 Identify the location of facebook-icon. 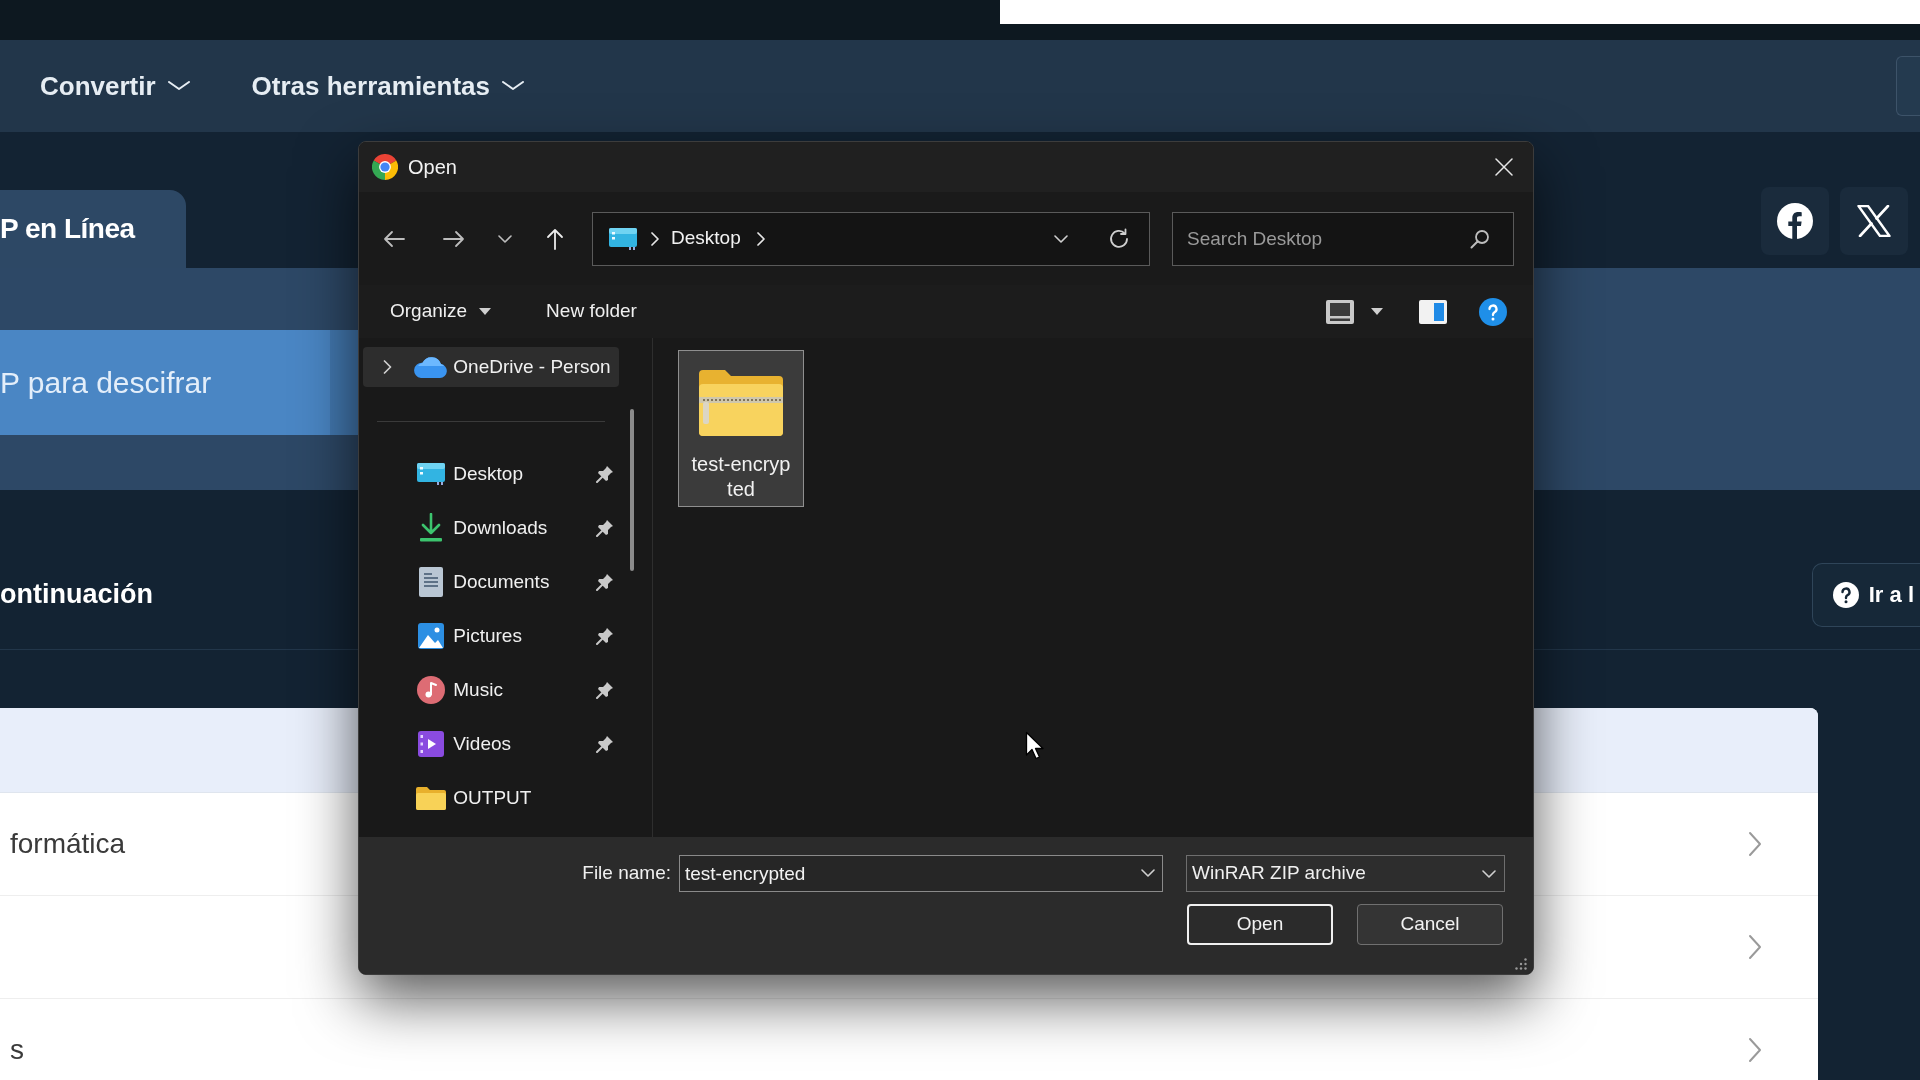
(1795, 221).